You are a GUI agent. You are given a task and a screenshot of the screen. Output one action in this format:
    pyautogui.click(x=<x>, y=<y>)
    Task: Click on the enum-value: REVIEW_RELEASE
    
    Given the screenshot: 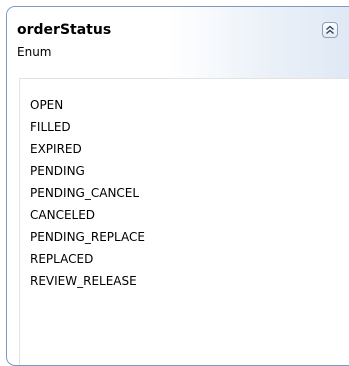 What is the action you would take?
    pyautogui.click(x=87, y=281)
    